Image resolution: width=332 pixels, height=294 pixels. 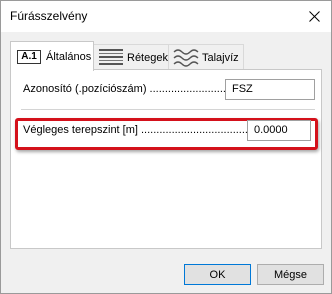 I want to click on tab-layers: Rétegek, so click(x=131, y=57).